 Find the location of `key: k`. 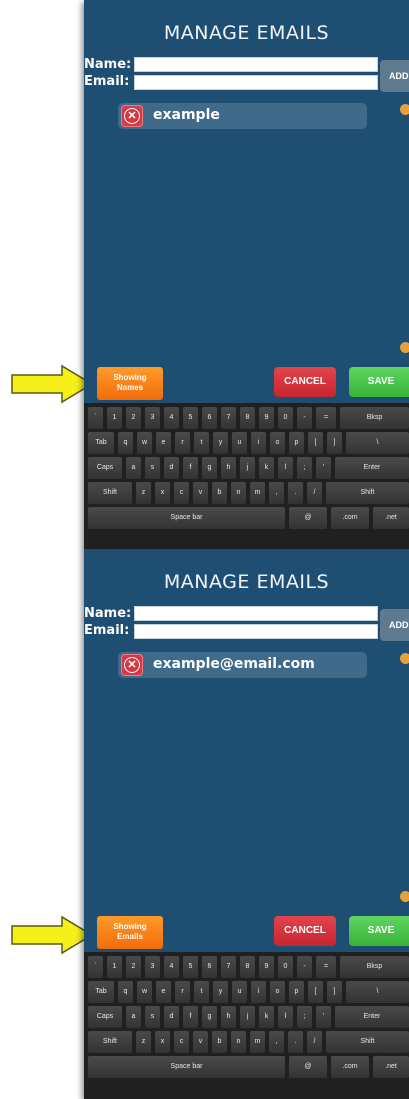

key: k is located at coordinates (266, 468).